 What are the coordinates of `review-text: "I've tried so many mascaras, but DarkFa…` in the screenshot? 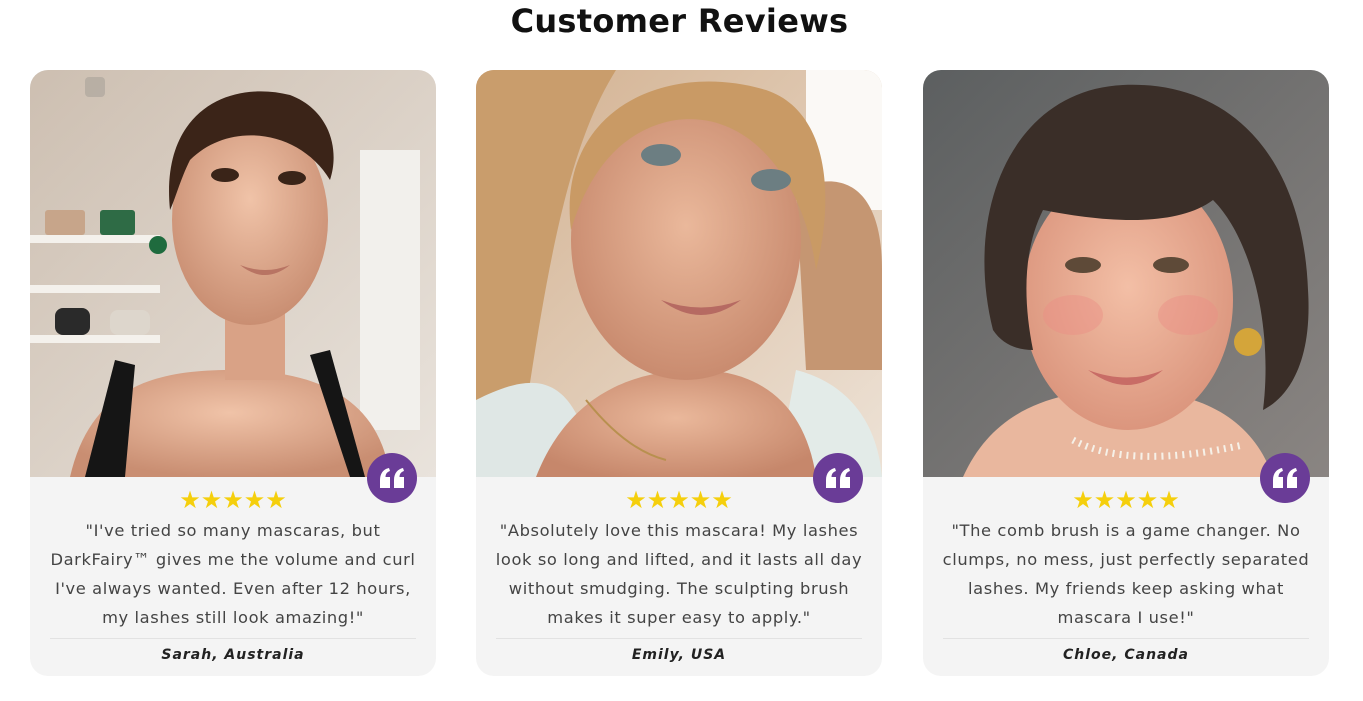 It's located at (233, 574).